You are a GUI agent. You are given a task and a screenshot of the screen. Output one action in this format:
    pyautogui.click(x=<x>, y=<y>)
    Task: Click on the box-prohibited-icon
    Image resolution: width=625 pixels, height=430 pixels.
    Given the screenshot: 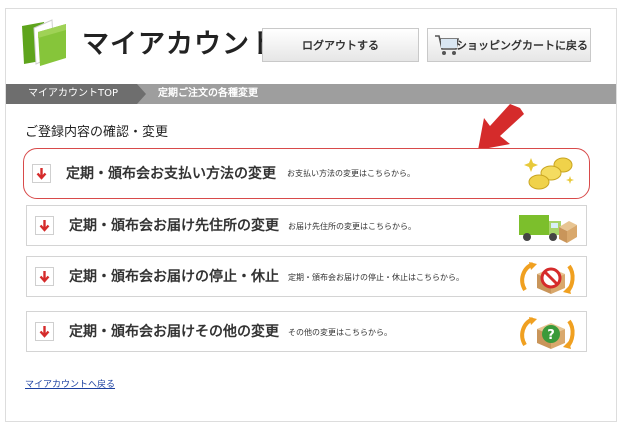 What is the action you would take?
    pyautogui.click(x=547, y=278)
    